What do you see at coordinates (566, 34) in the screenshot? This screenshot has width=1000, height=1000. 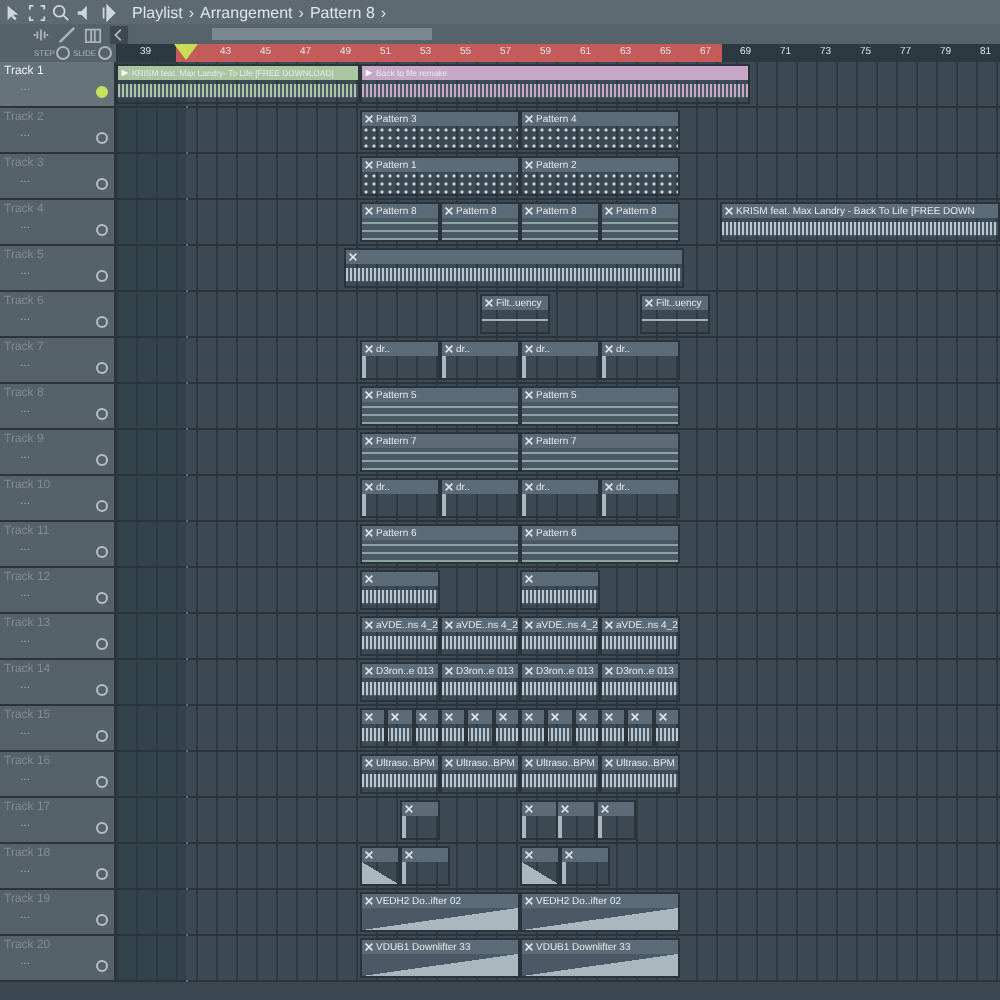 I see `overview-scrollbar` at bounding box center [566, 34].